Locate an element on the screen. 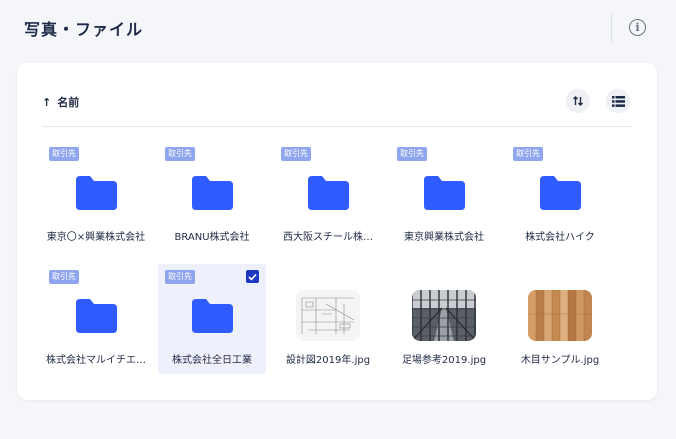  tile-label: 株式会社ハイク is located at coordinates (560, 237).